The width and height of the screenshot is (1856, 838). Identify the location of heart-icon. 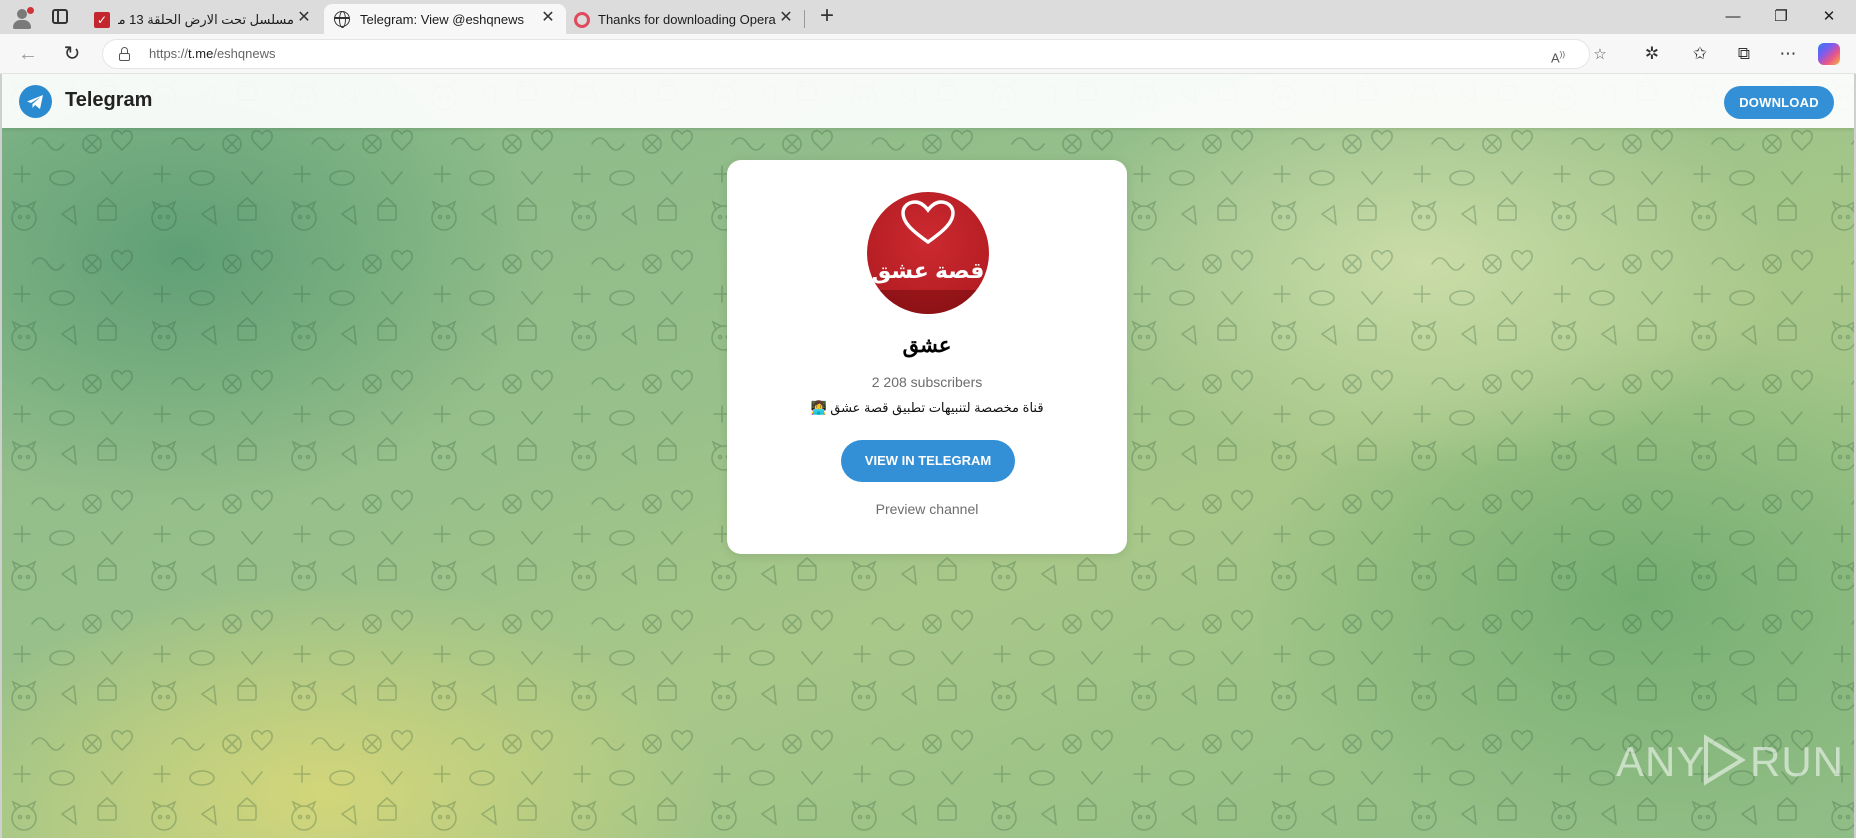
(928, 222).